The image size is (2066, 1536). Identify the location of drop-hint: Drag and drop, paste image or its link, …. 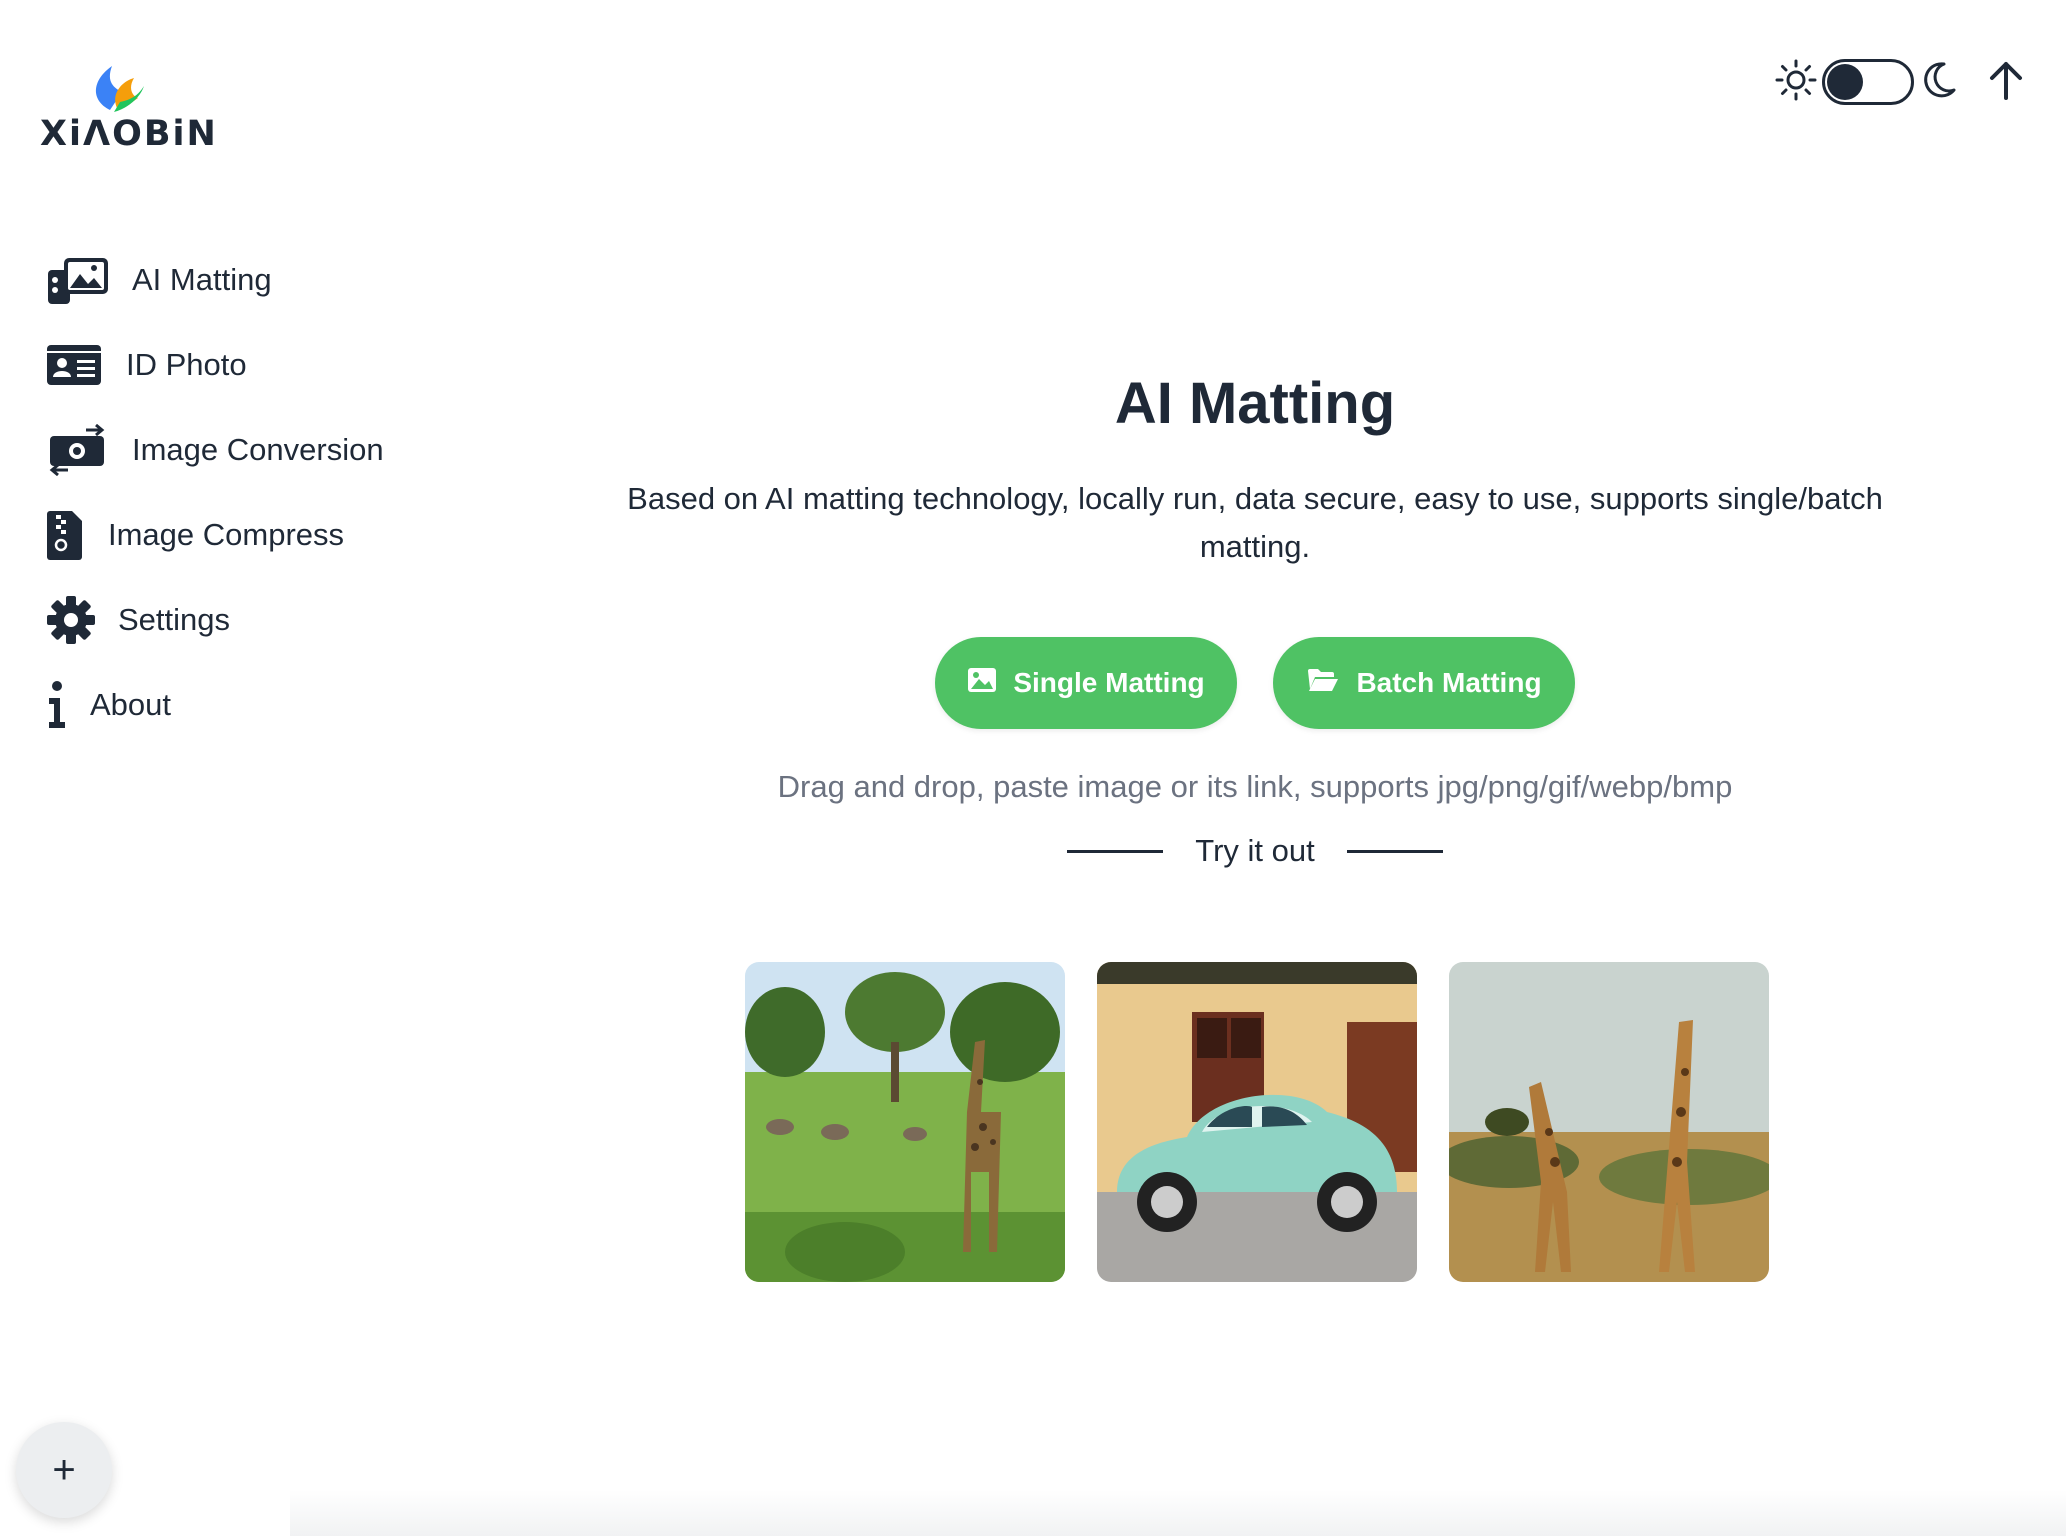
(1255, 786).